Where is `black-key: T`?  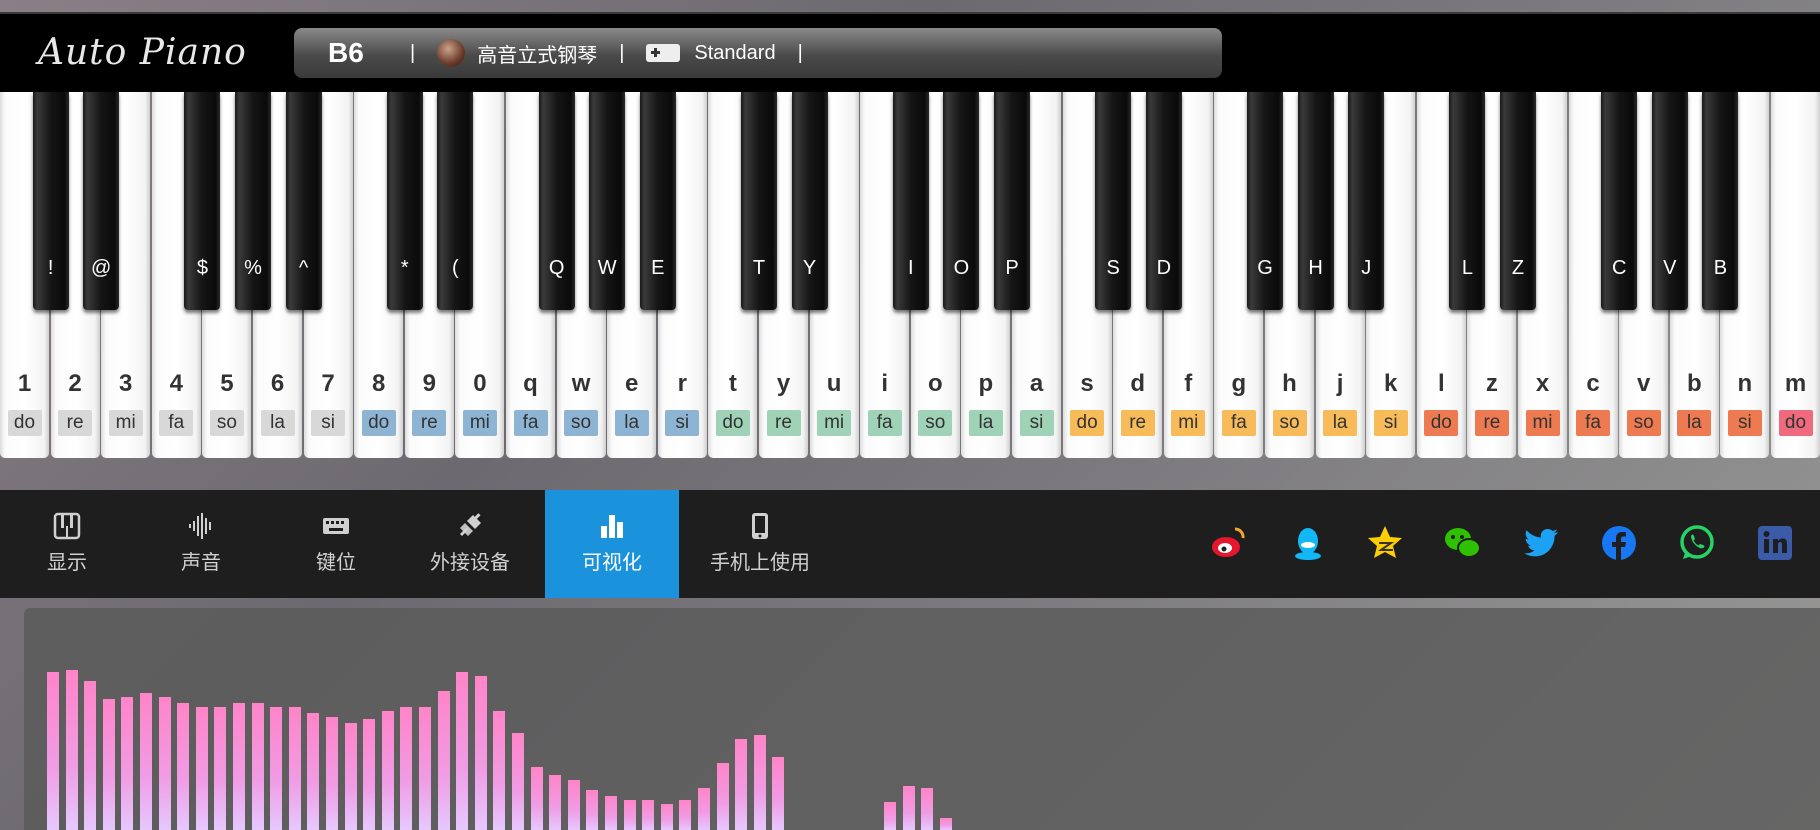
black-key: T is located at coordinates (759, 201).